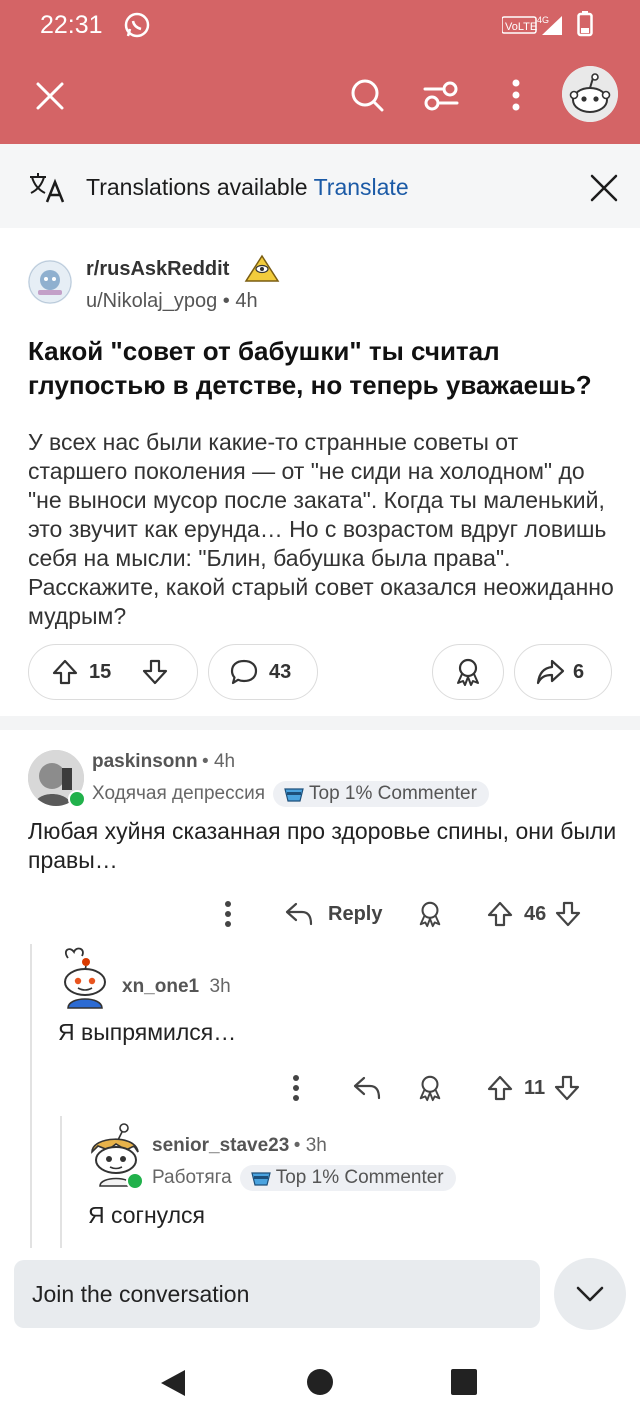 The image size is (640, 1423). Describe the element at coordinates (277, 1294) in the screenshot. I see `join-conversation-input: Join the conversation` at that location.